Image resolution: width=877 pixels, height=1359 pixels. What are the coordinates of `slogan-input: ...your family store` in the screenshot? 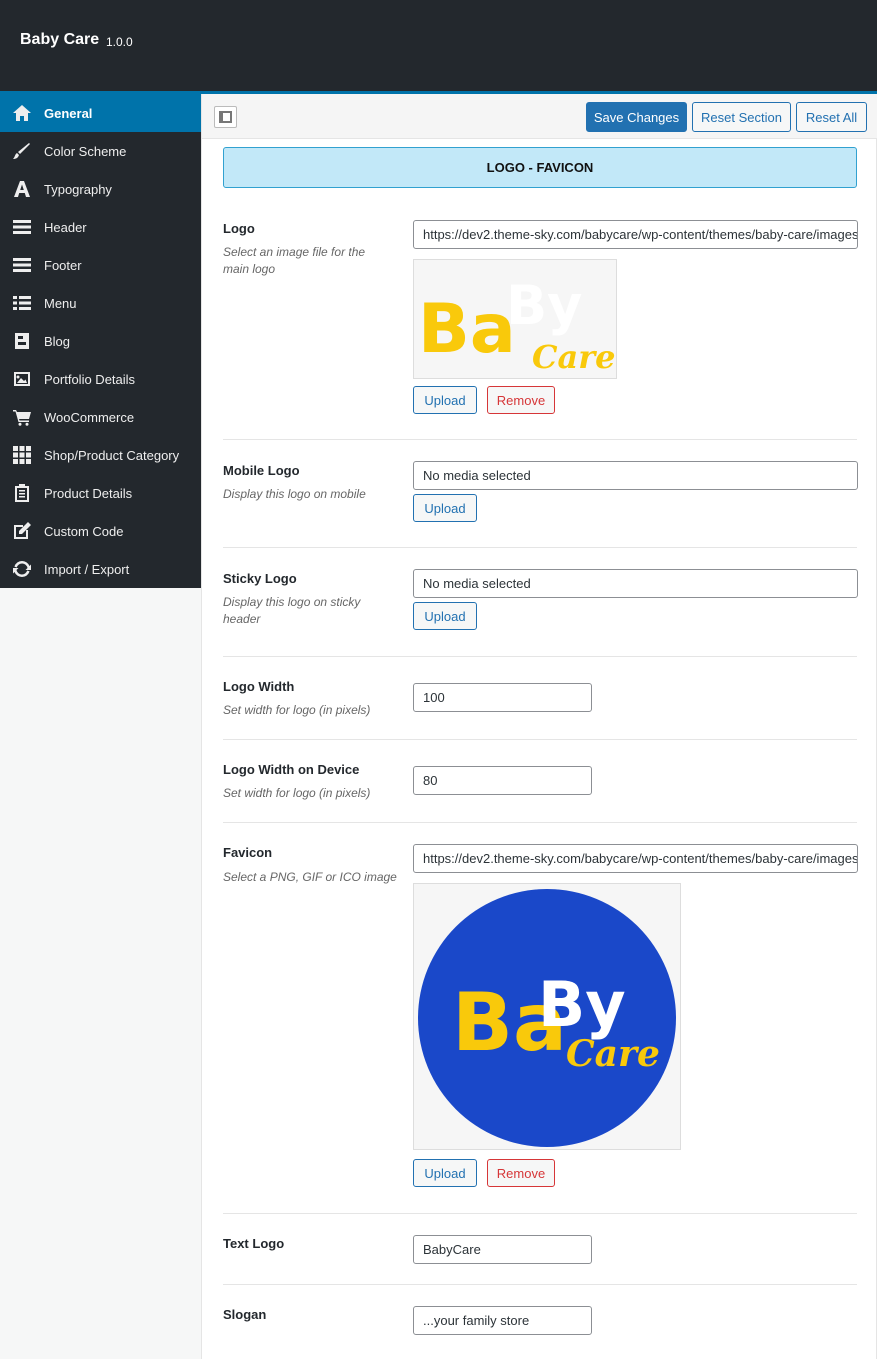 It's located at (502, 1320).